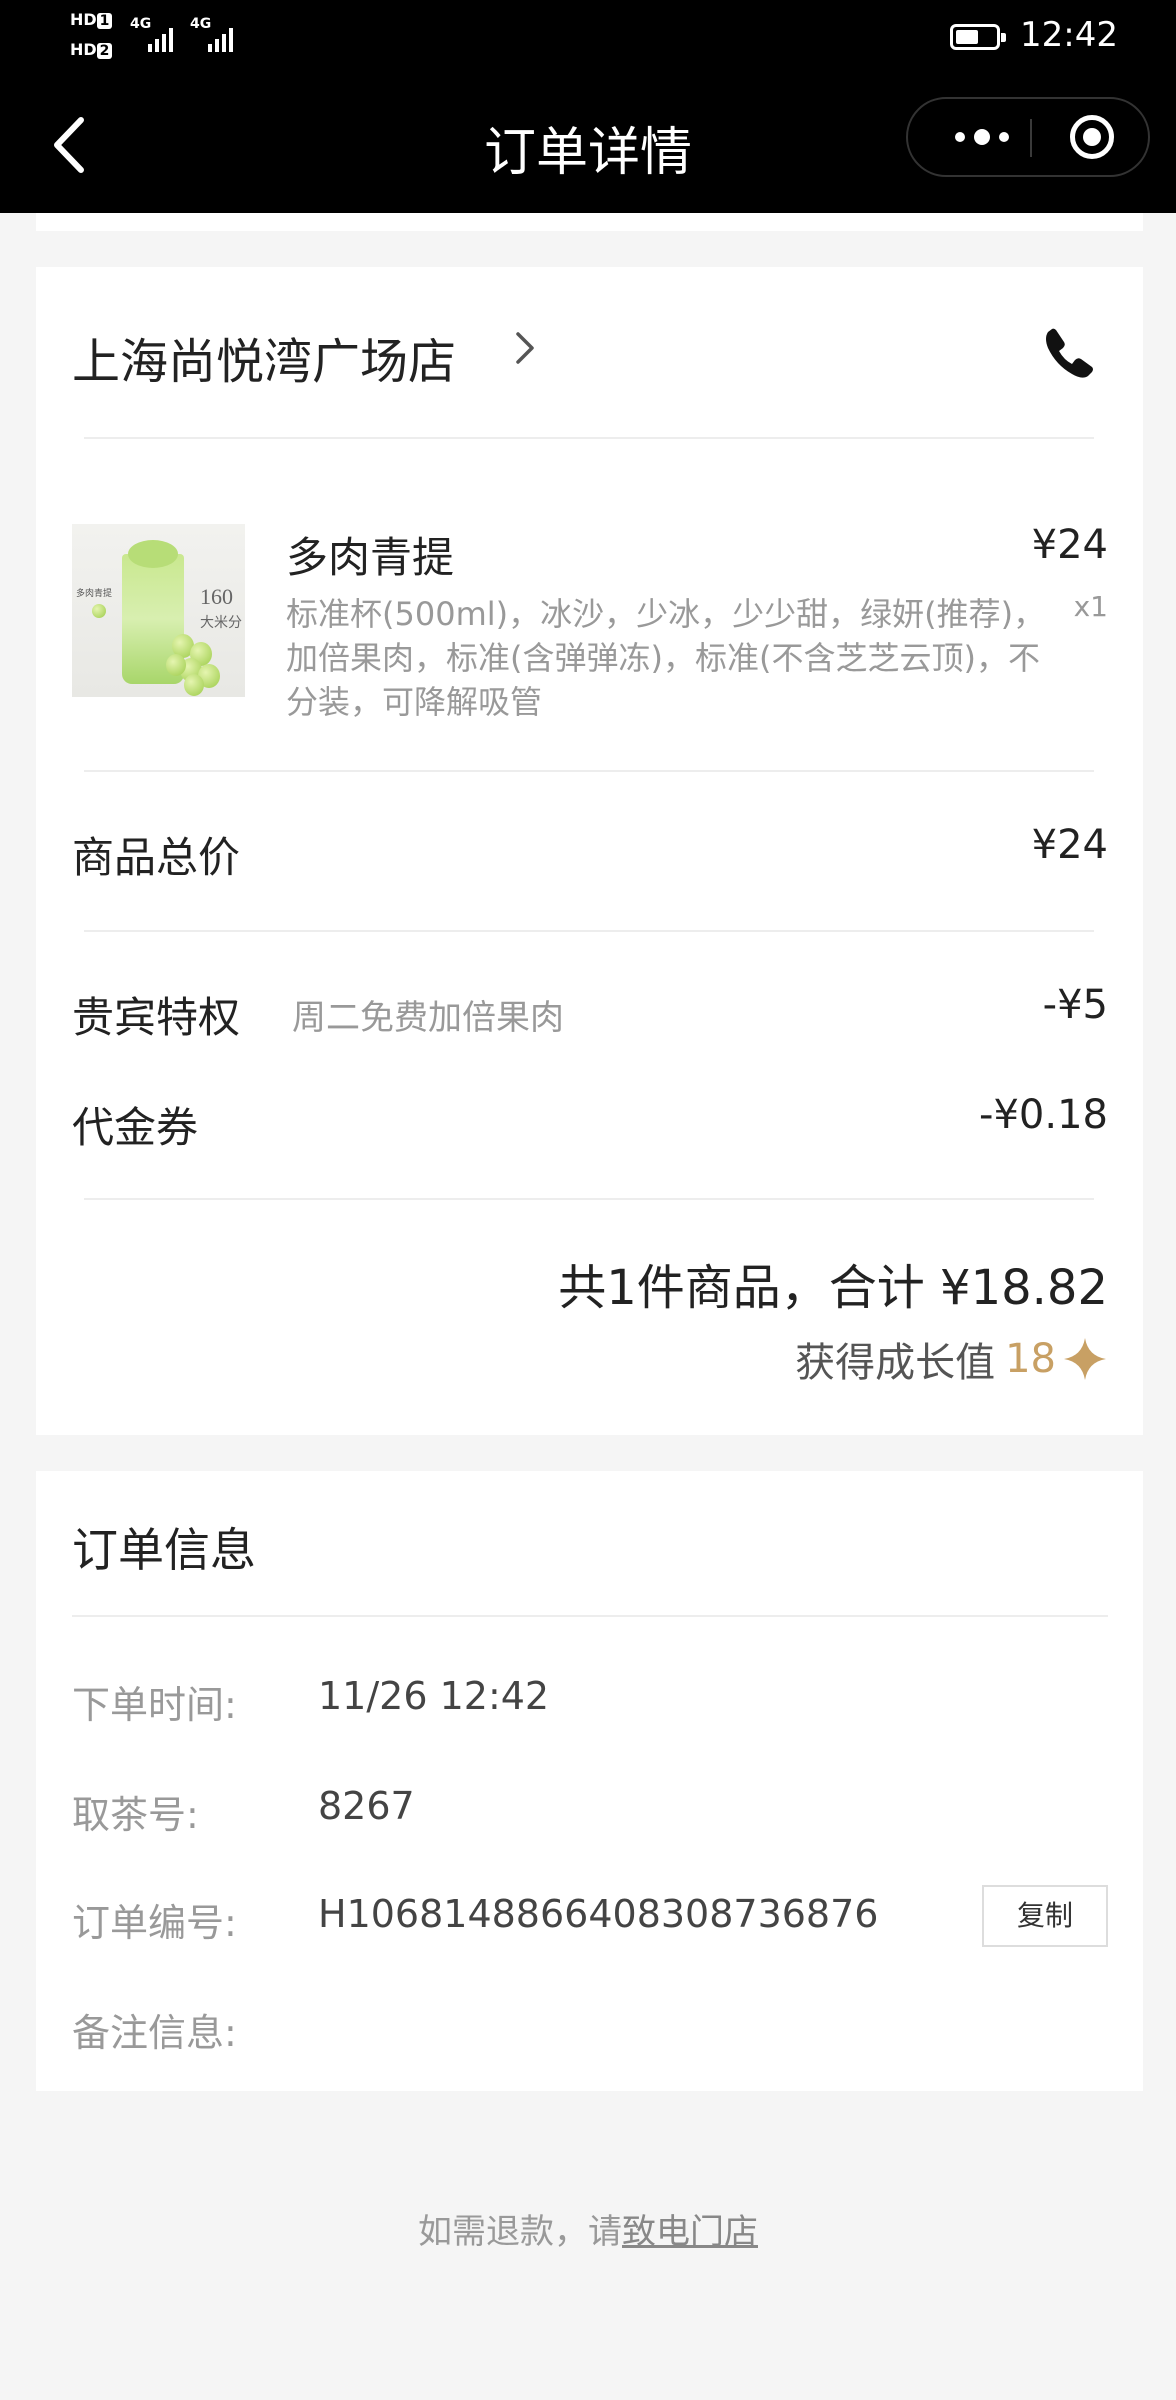  I want to click on battery-icon, so click(978, 37).